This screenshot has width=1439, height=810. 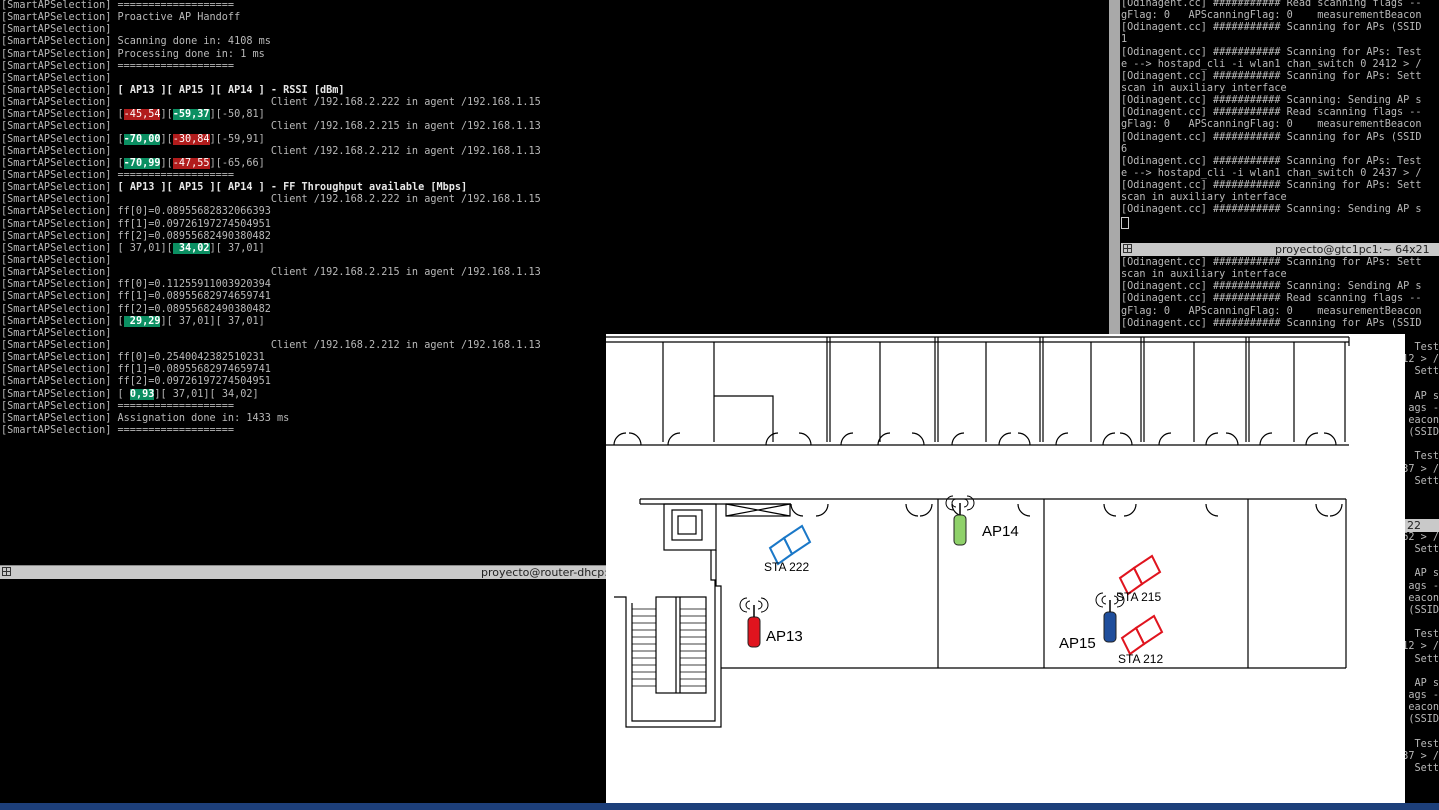 What do you see at coordinates (212, 321) in the screenshot?
I see `terminal-text: ][ 37,01][ 37,01]` at bounding box center [212, 321].